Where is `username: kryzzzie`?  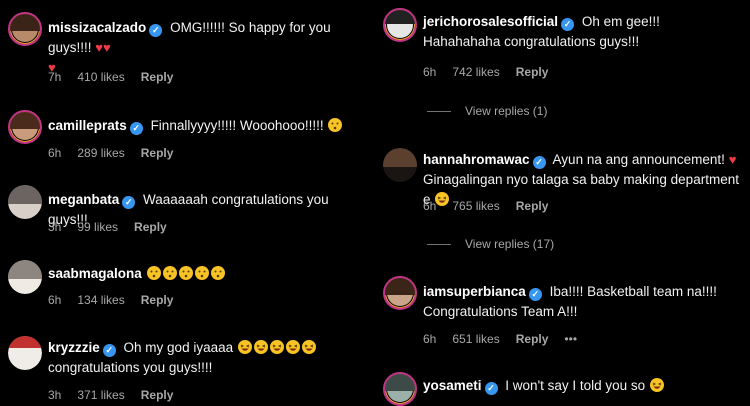 username: kryzzzie is located at coordinates (74, 347).